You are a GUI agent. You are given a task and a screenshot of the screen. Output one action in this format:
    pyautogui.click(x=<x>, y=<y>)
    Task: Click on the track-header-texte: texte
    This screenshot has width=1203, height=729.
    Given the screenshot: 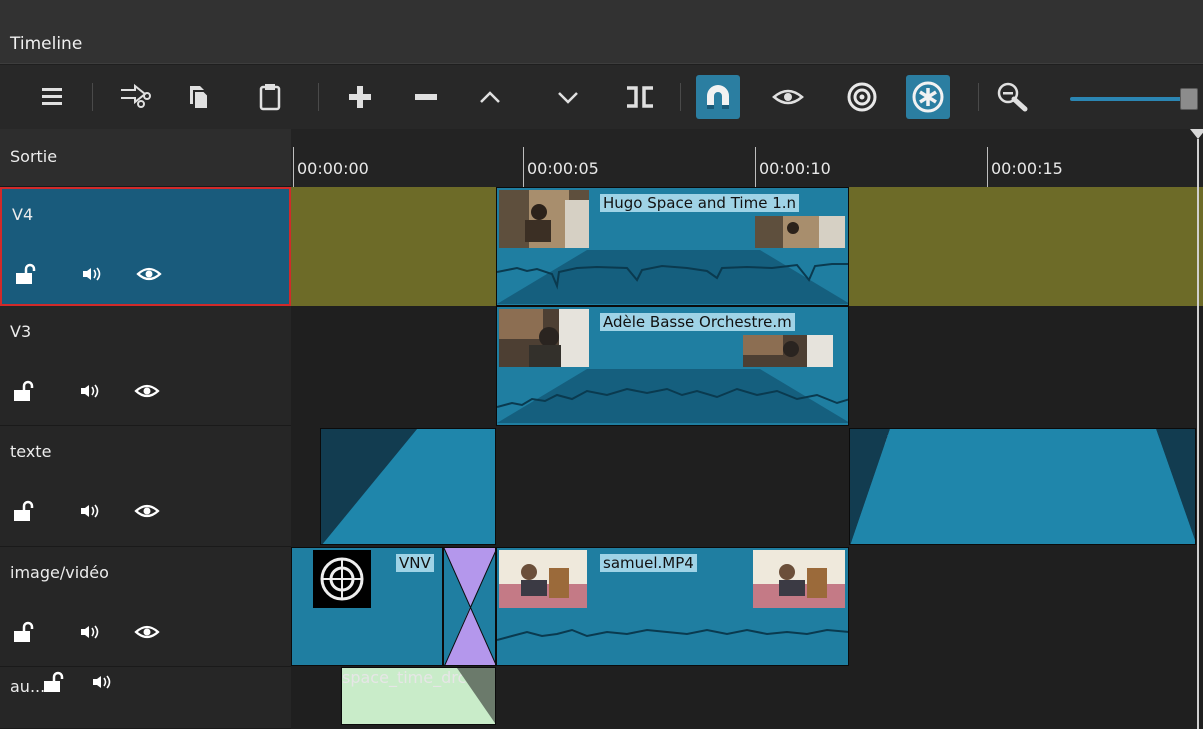 What is the action you would take?
    pyautogui.click(x=145, y=486)
    